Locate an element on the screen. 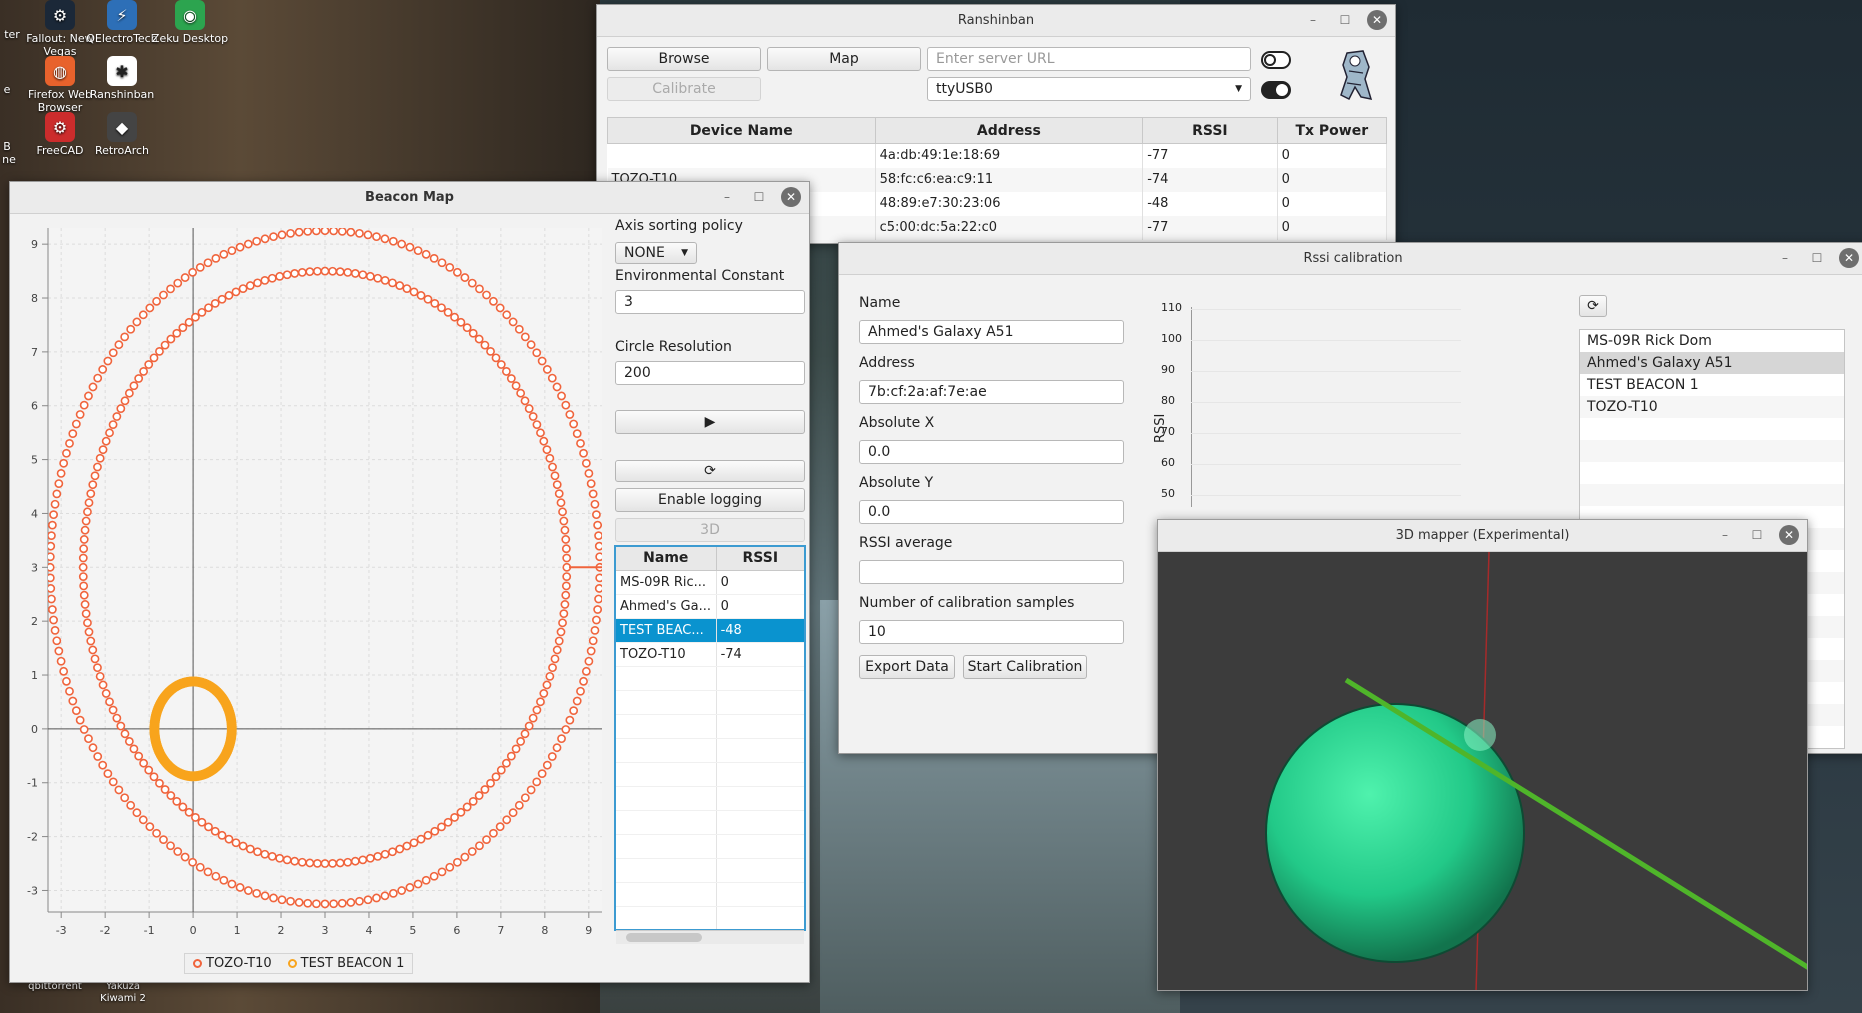 The image size is (1862, 1013). enable-logging-button: Enable logging is located at coordinates (710, 500).